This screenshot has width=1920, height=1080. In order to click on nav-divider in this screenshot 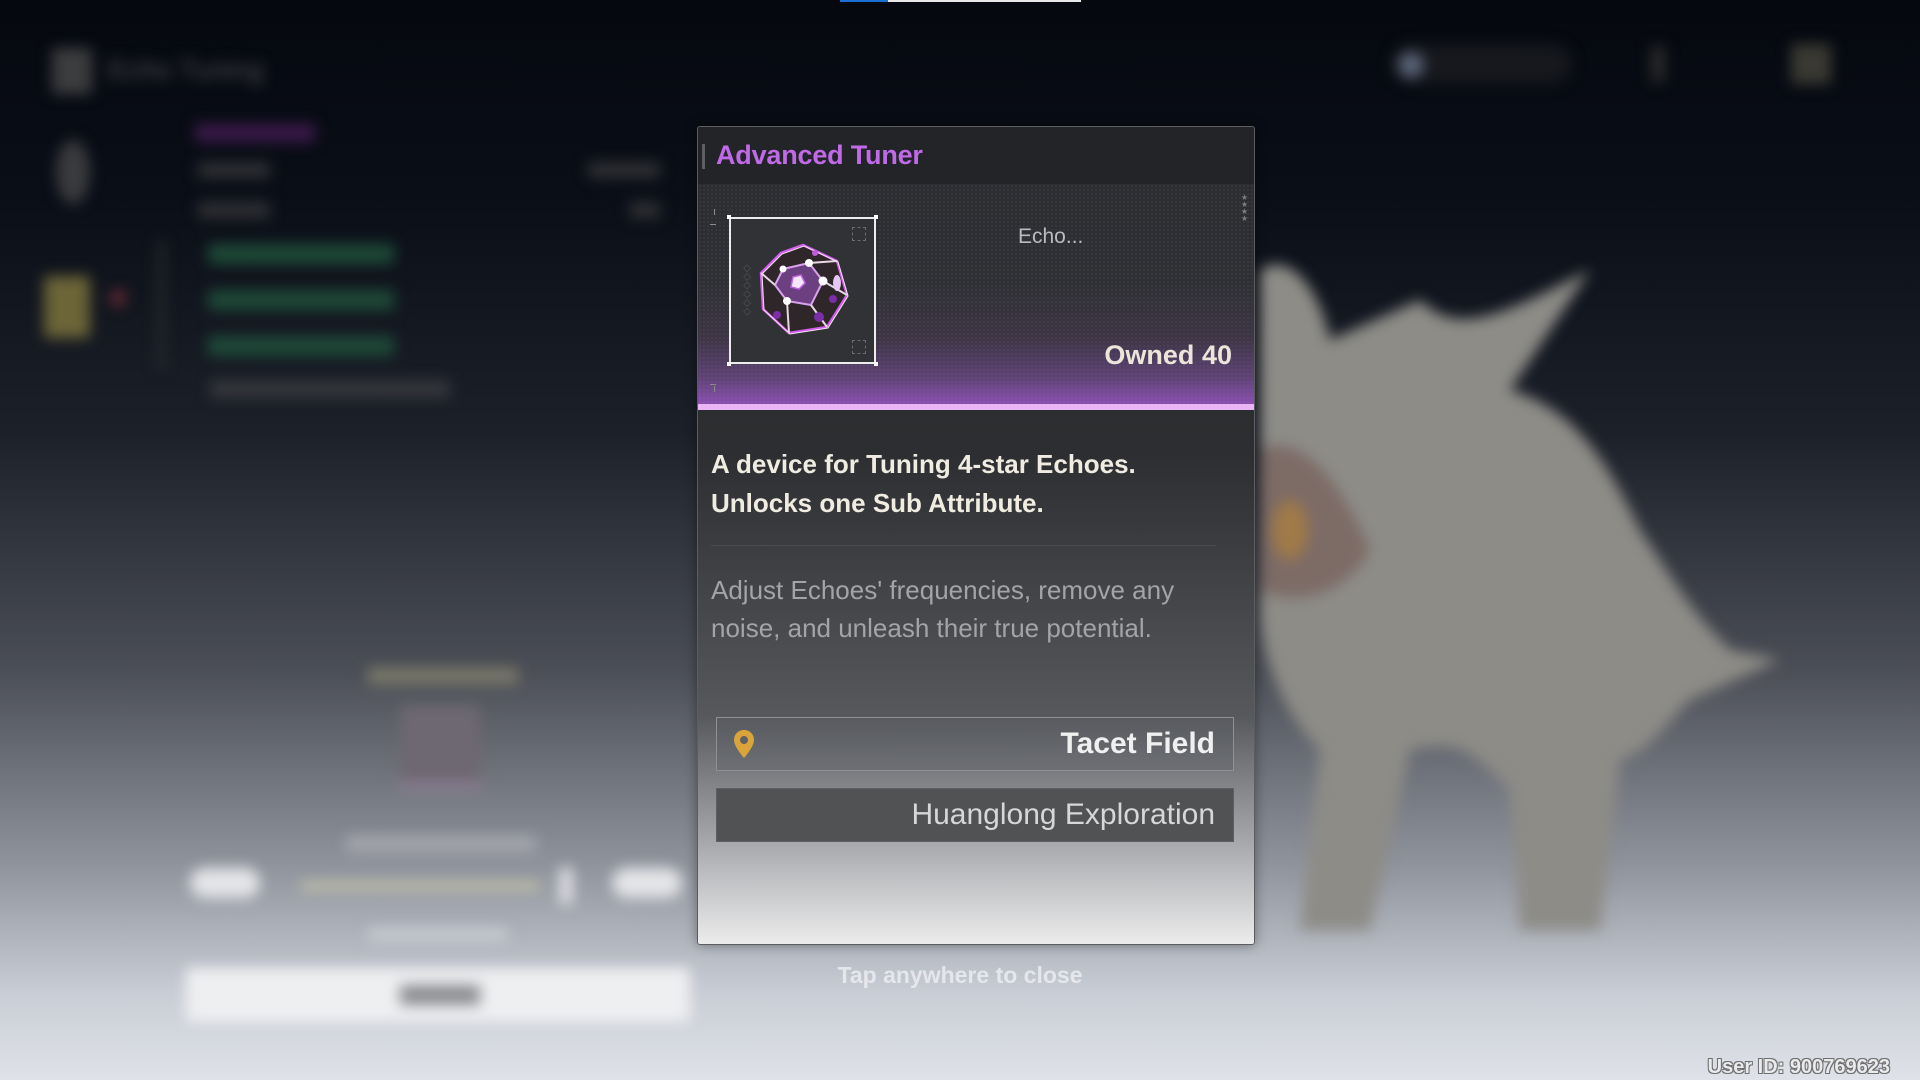, I will do `click(161, 305)`.